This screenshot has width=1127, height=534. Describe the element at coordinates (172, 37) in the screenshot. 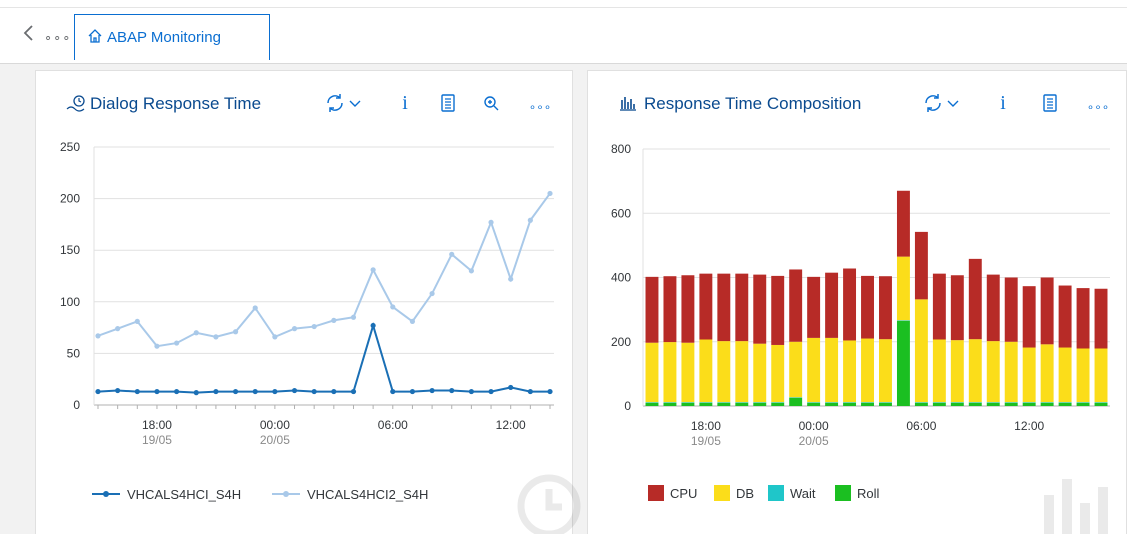

I see `tab-abap-monitoring: ABAP Monitoring` at that location.